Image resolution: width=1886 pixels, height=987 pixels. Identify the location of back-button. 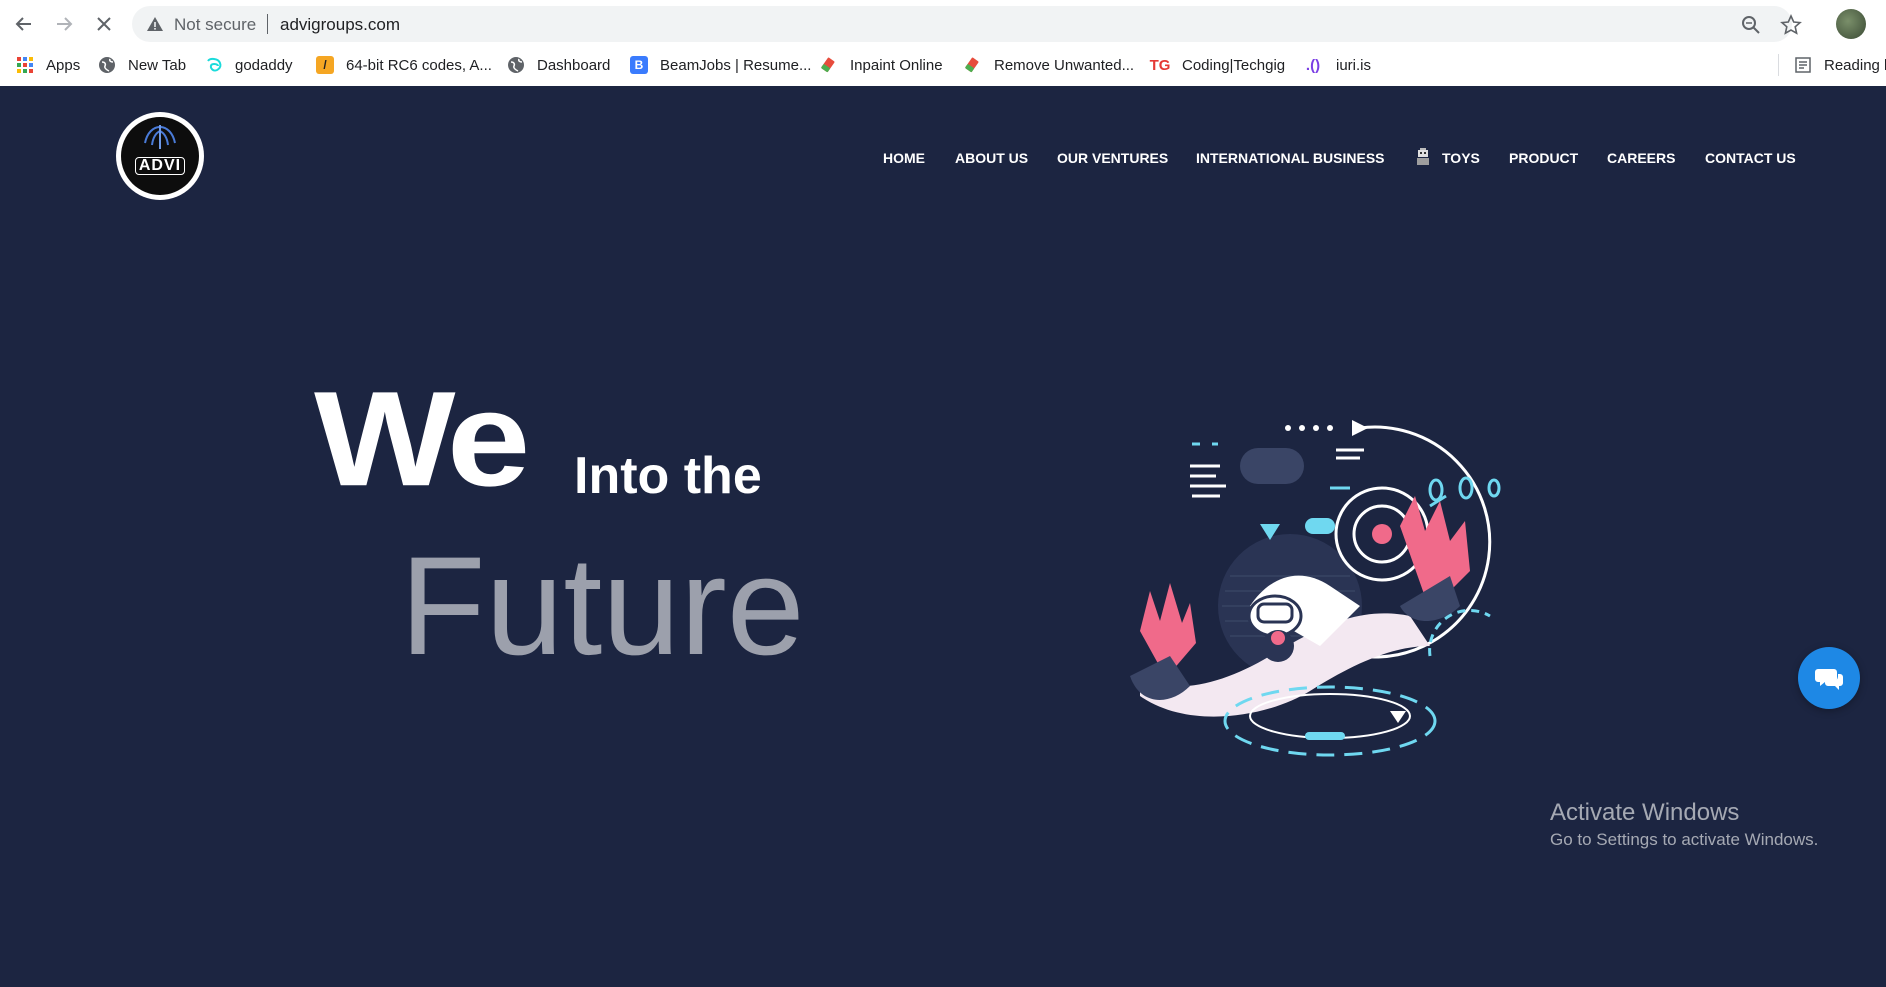
(24, 24).